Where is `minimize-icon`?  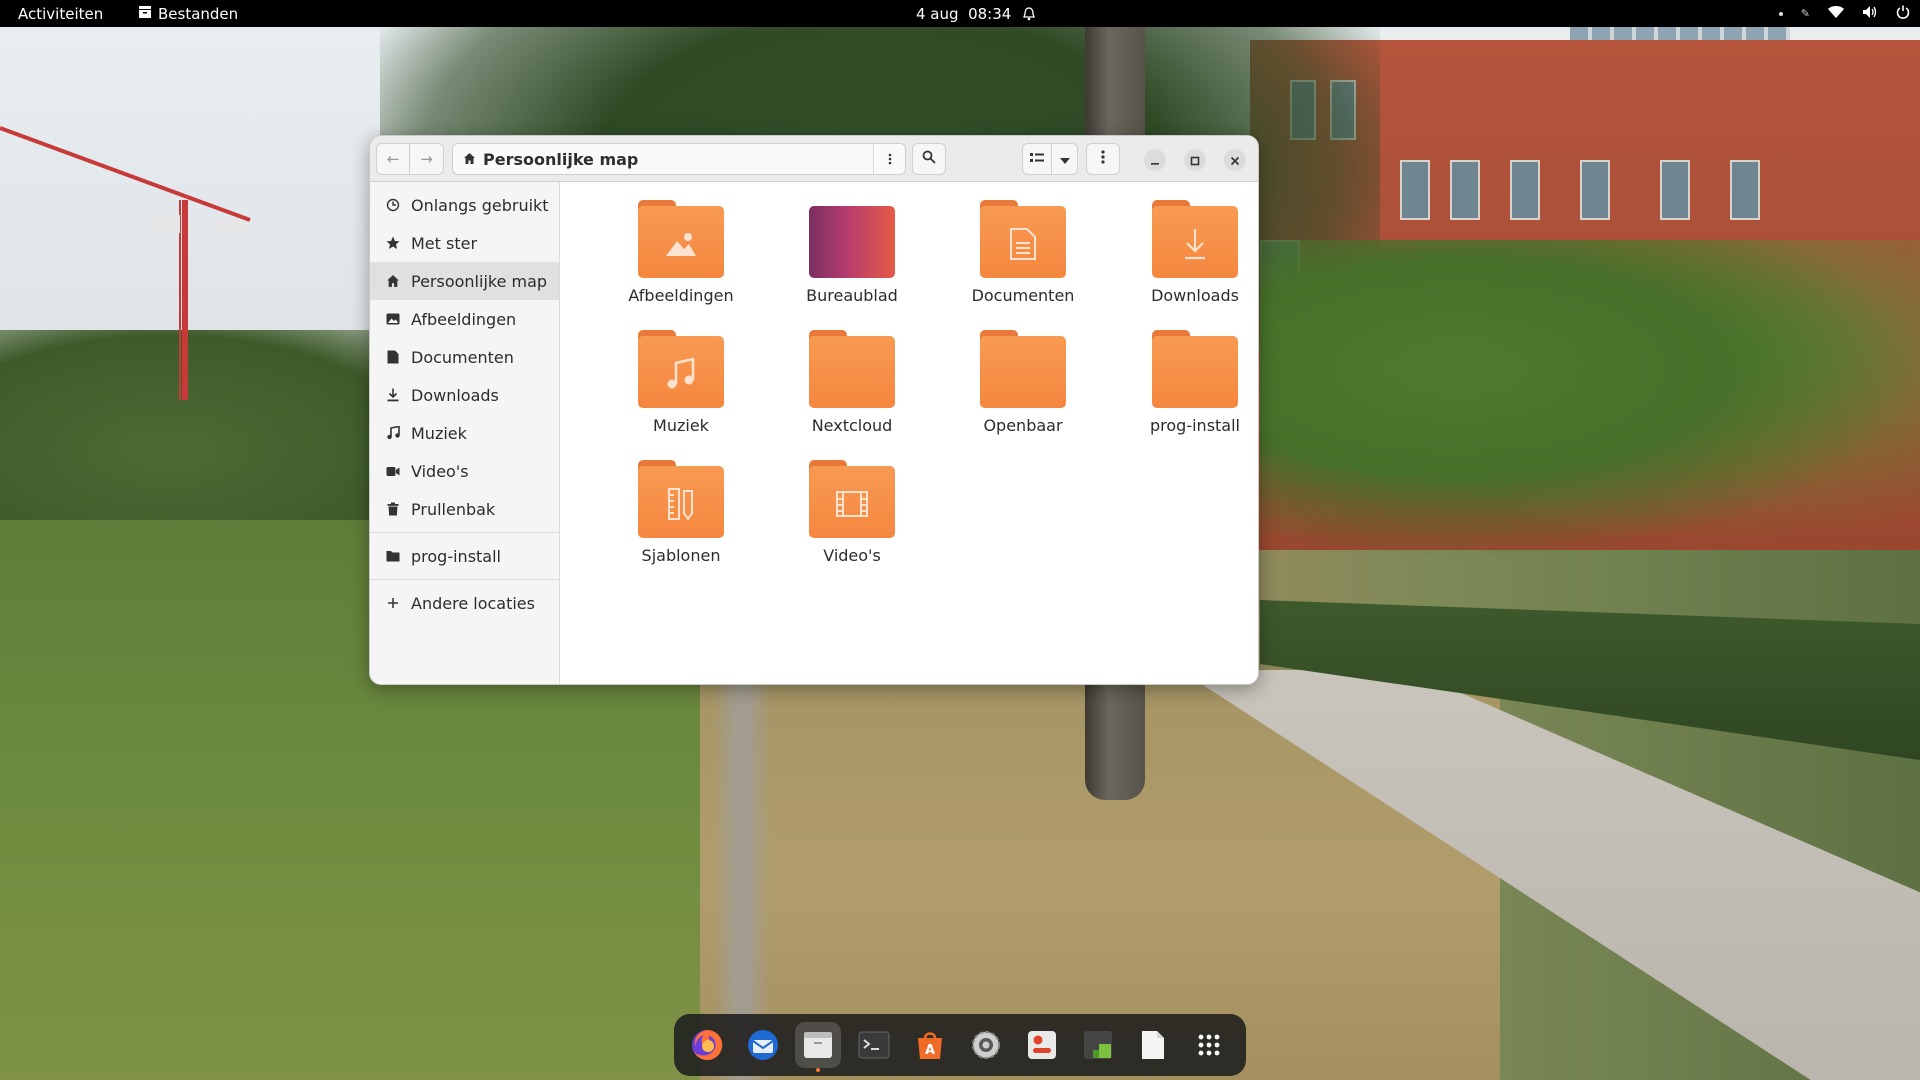 minimize-icon is located at coordinates (1155, 160).